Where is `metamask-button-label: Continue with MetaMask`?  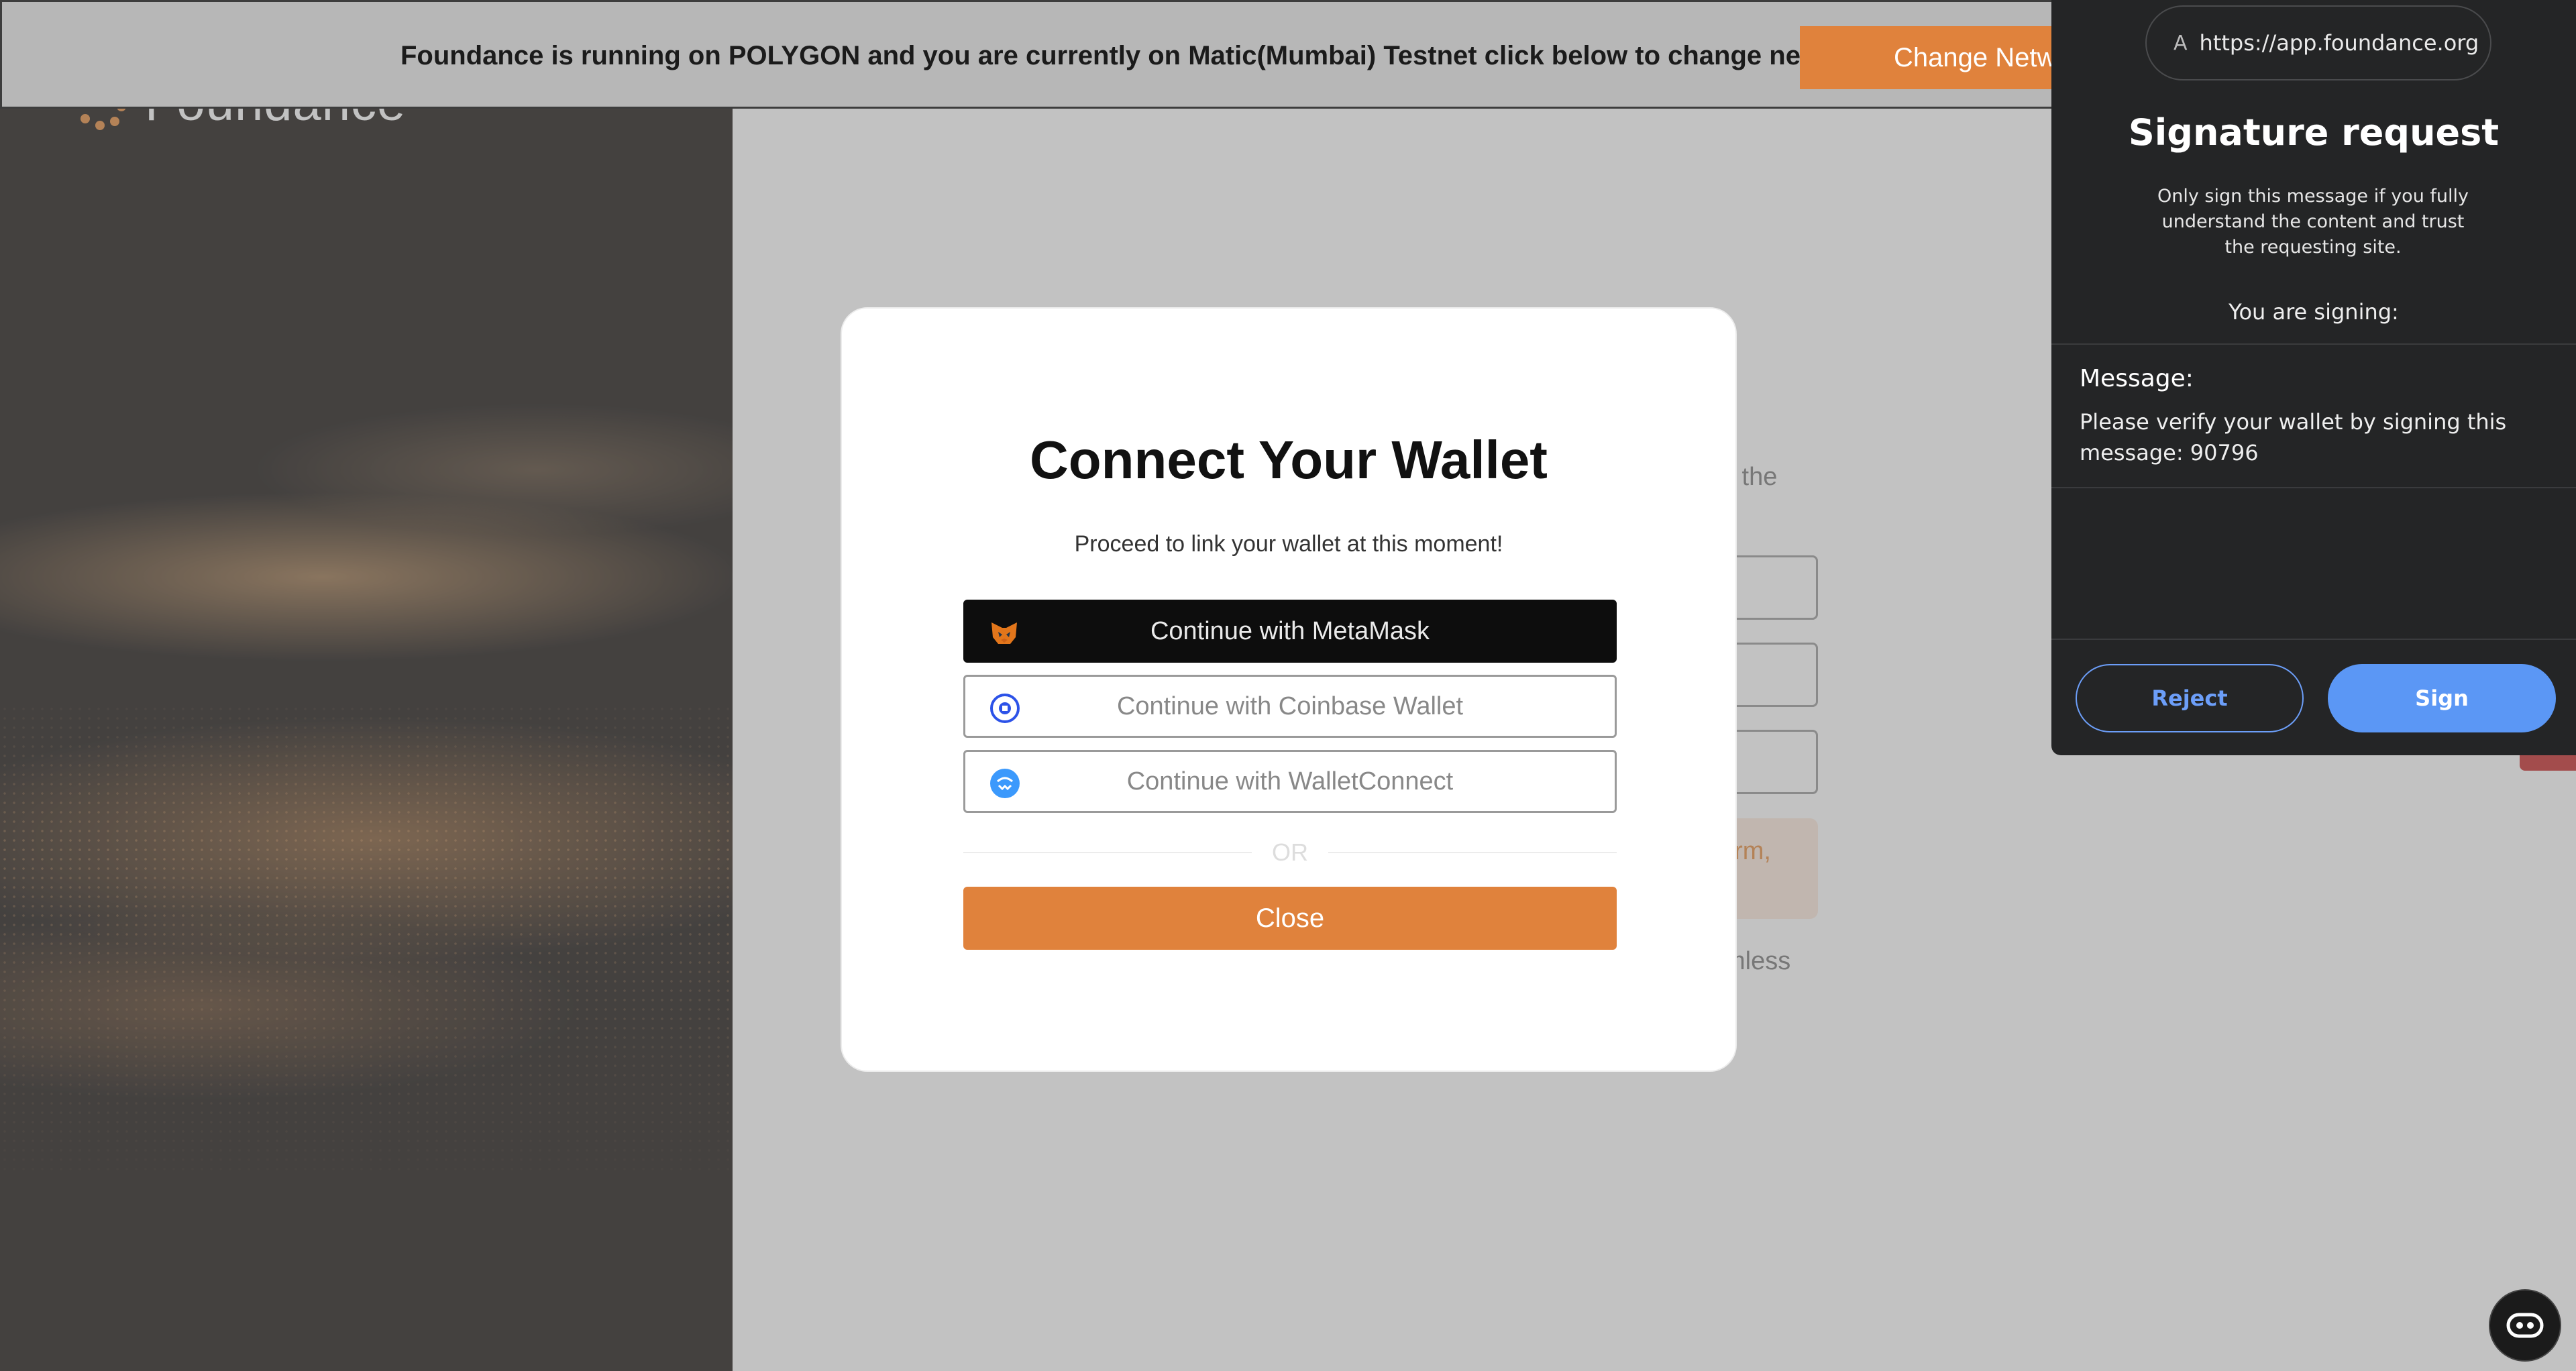
metamask-button-label: Continue with MetaMask is located at coordinates (1290, 631).